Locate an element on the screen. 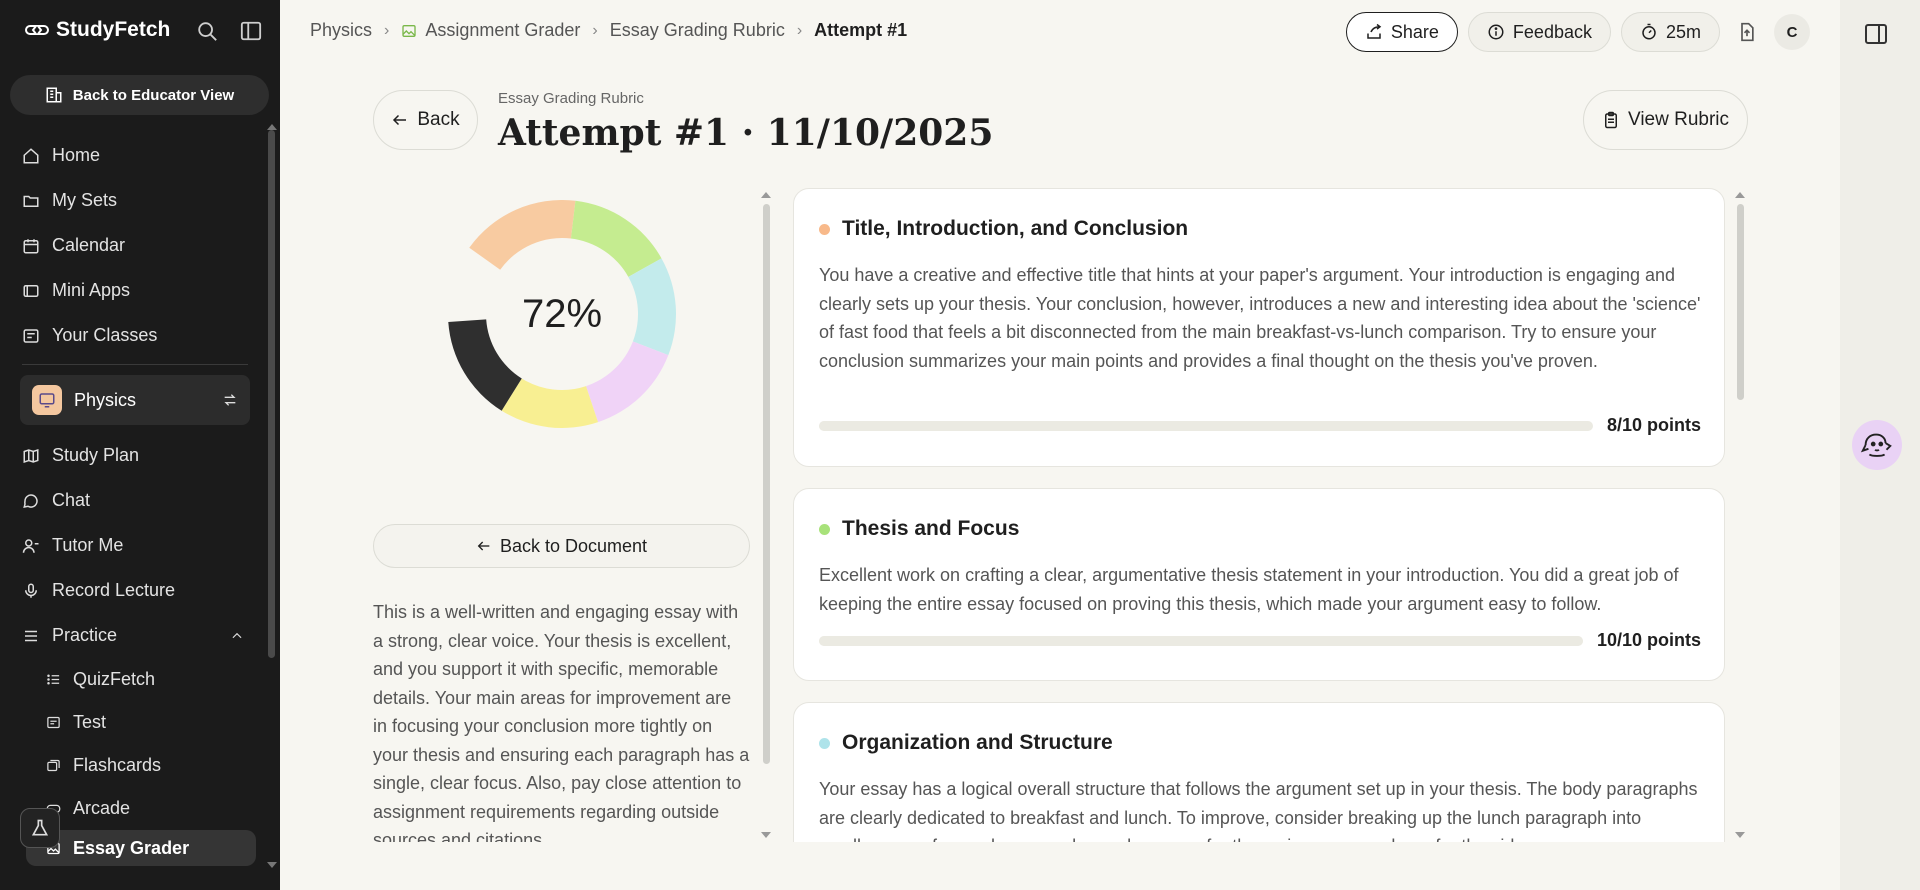 The height and width of the screenshot is (890, 1920). folder-icon is located at coordinates (31, 201).